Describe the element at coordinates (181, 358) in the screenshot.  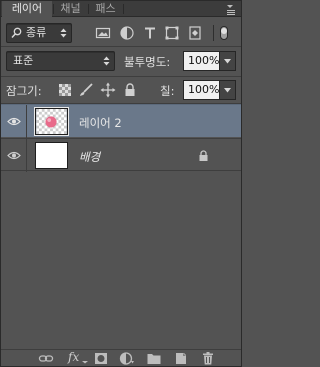
I see `new-layer-icon` at that location.